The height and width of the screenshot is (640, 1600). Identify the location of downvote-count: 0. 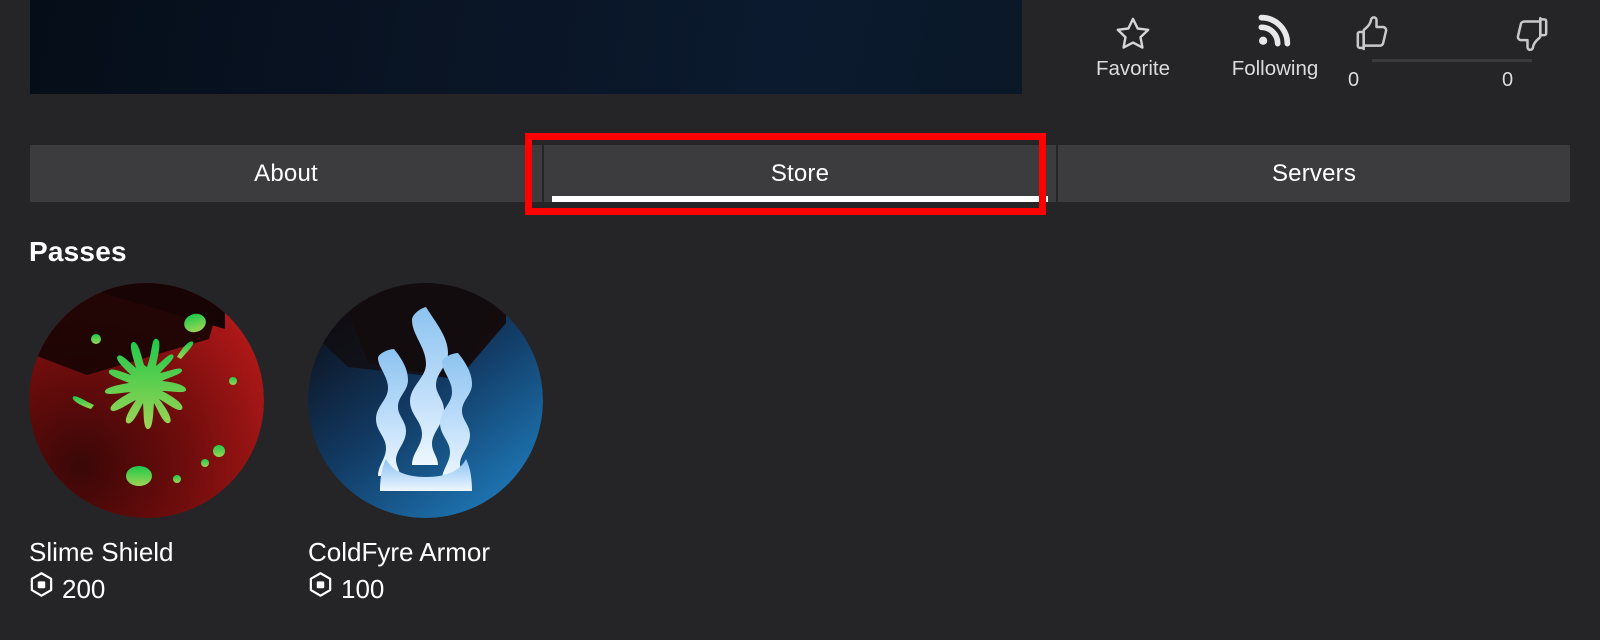
(1508, 80).